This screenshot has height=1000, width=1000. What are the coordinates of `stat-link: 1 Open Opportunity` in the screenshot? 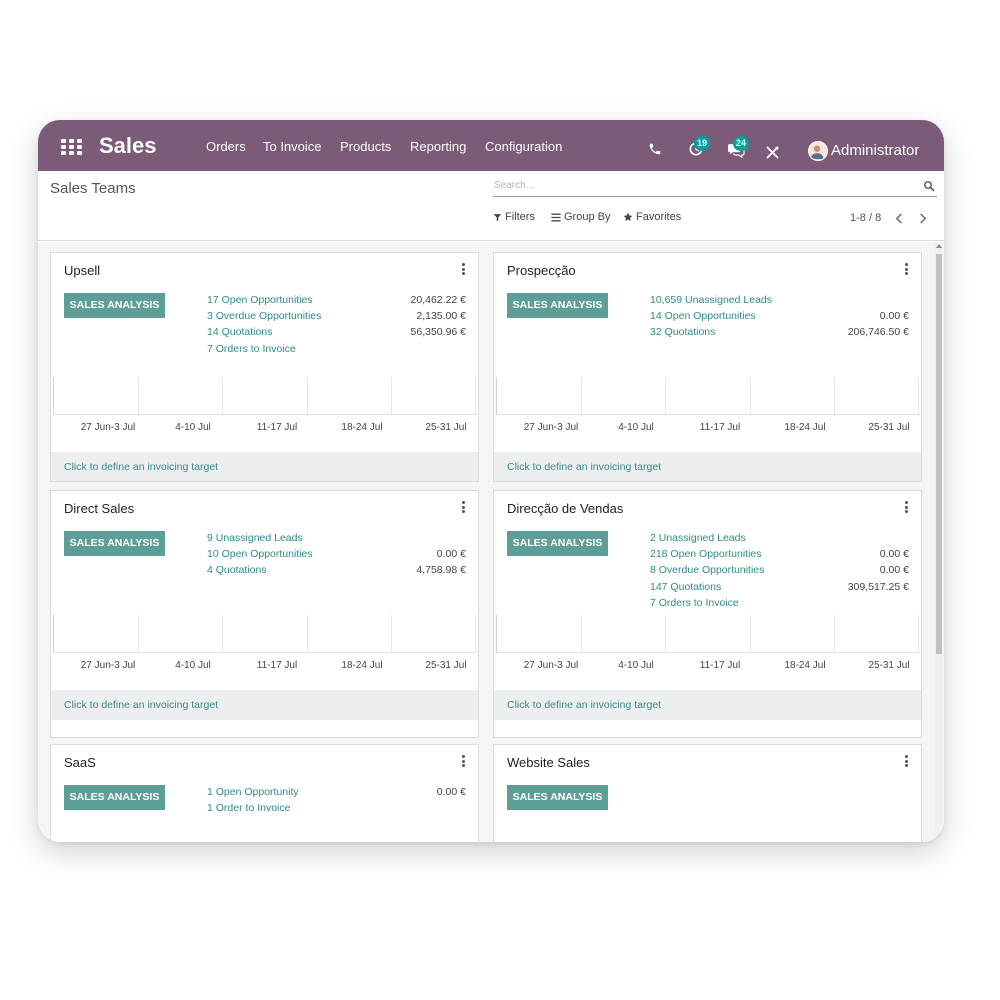 It's located at (253, 792).